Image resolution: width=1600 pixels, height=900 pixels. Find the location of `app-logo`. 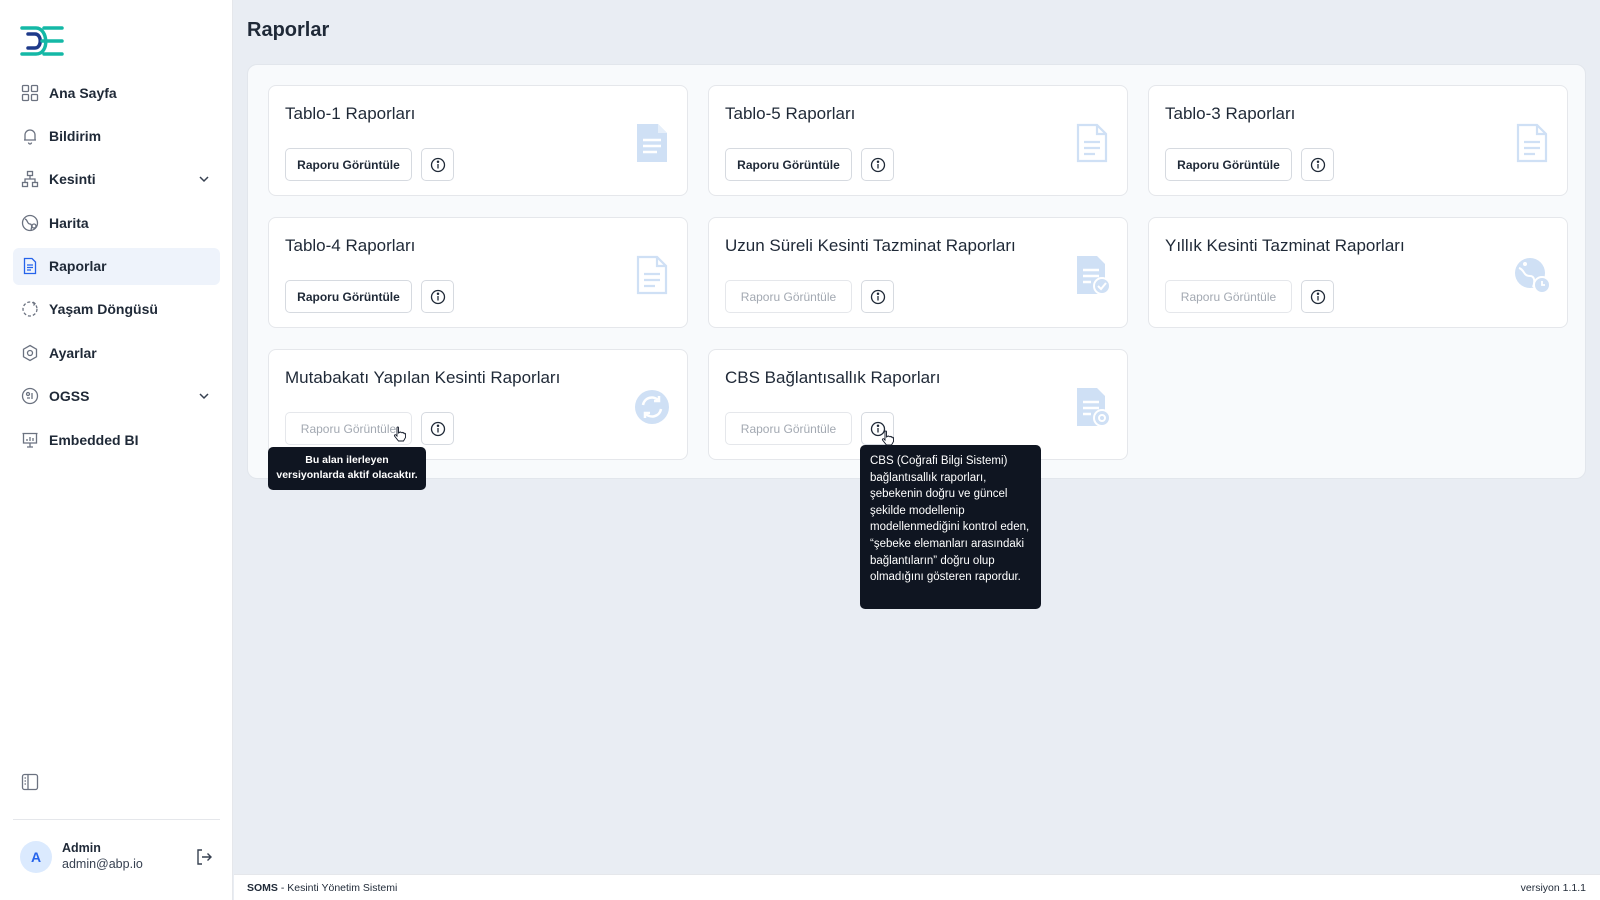

app-logo is located at coordinates (42, 41).